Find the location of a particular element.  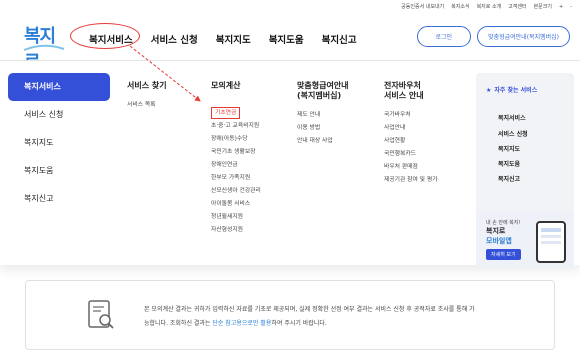

global-nav: 복지서비스 서비스 신청 복지지도 복지도움 복지신고 is located at coordinates (223, 39).